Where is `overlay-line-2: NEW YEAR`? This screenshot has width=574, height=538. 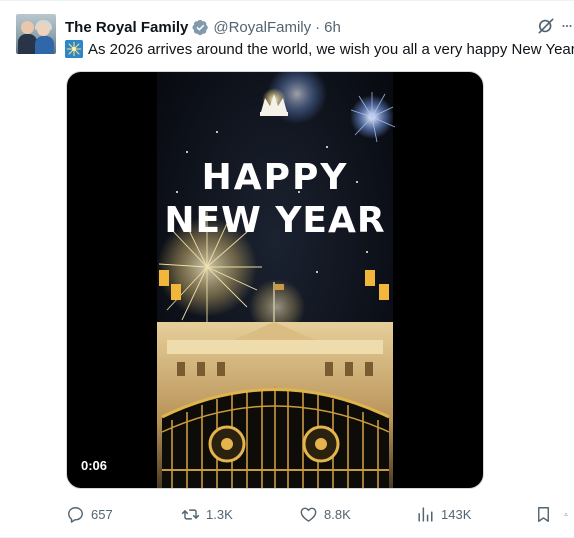 overlay-line-2: NEW YEAR is located at coordinates (274, 220).